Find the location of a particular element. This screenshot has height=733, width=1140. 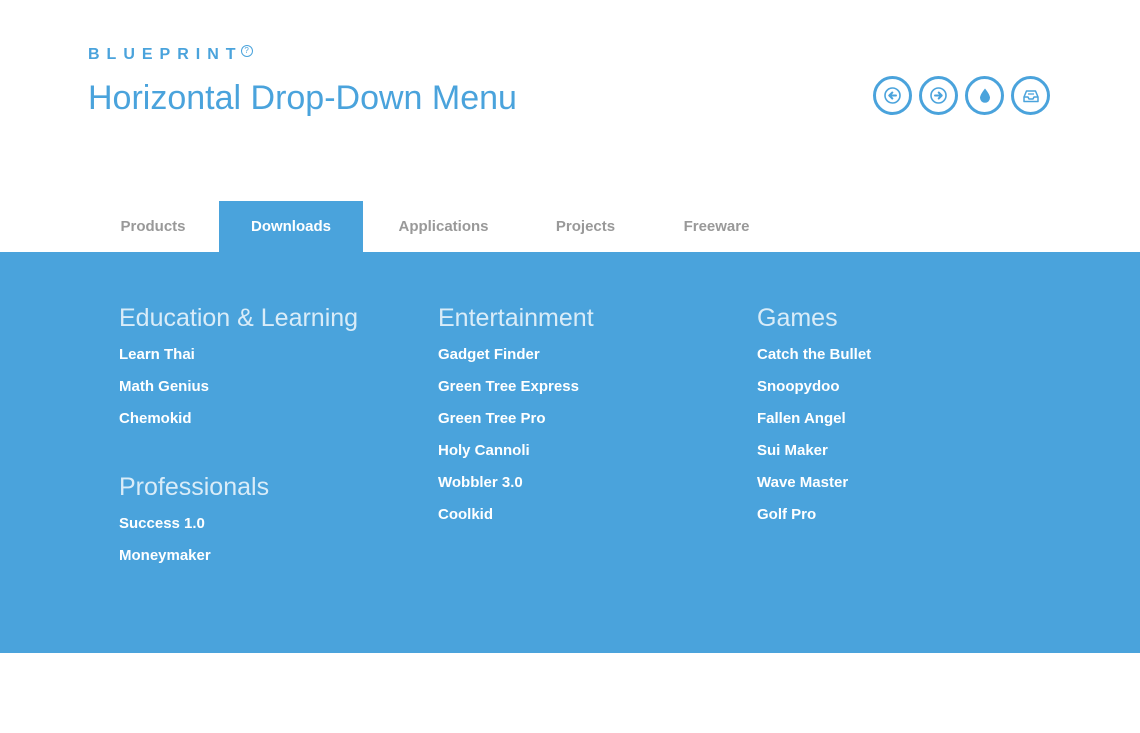

menu-group-professionals: Professionals Success 1.0 Moneymaker is located at coordinates (238, 518).